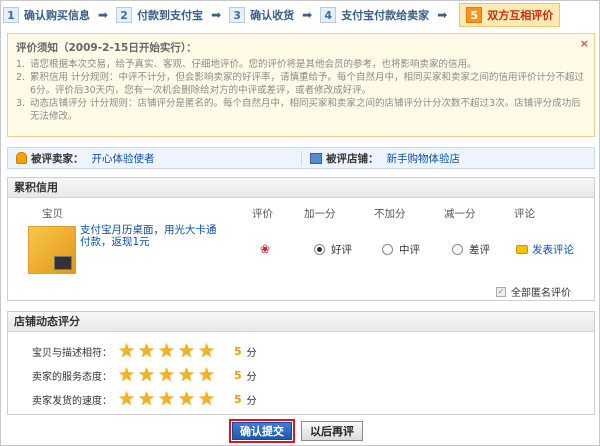  What do you see at coordinates (457, 249) in the screenshot?
I see `radio-bad` at bounding box center [457, 249].